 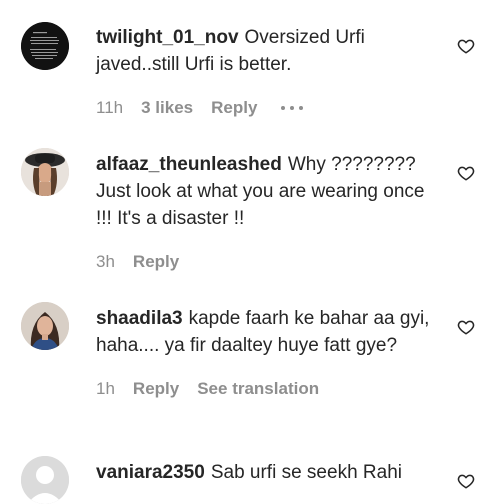 I want to click on comment-body: Sab urfi se seekh Rahi, so click(x=306, y=472).